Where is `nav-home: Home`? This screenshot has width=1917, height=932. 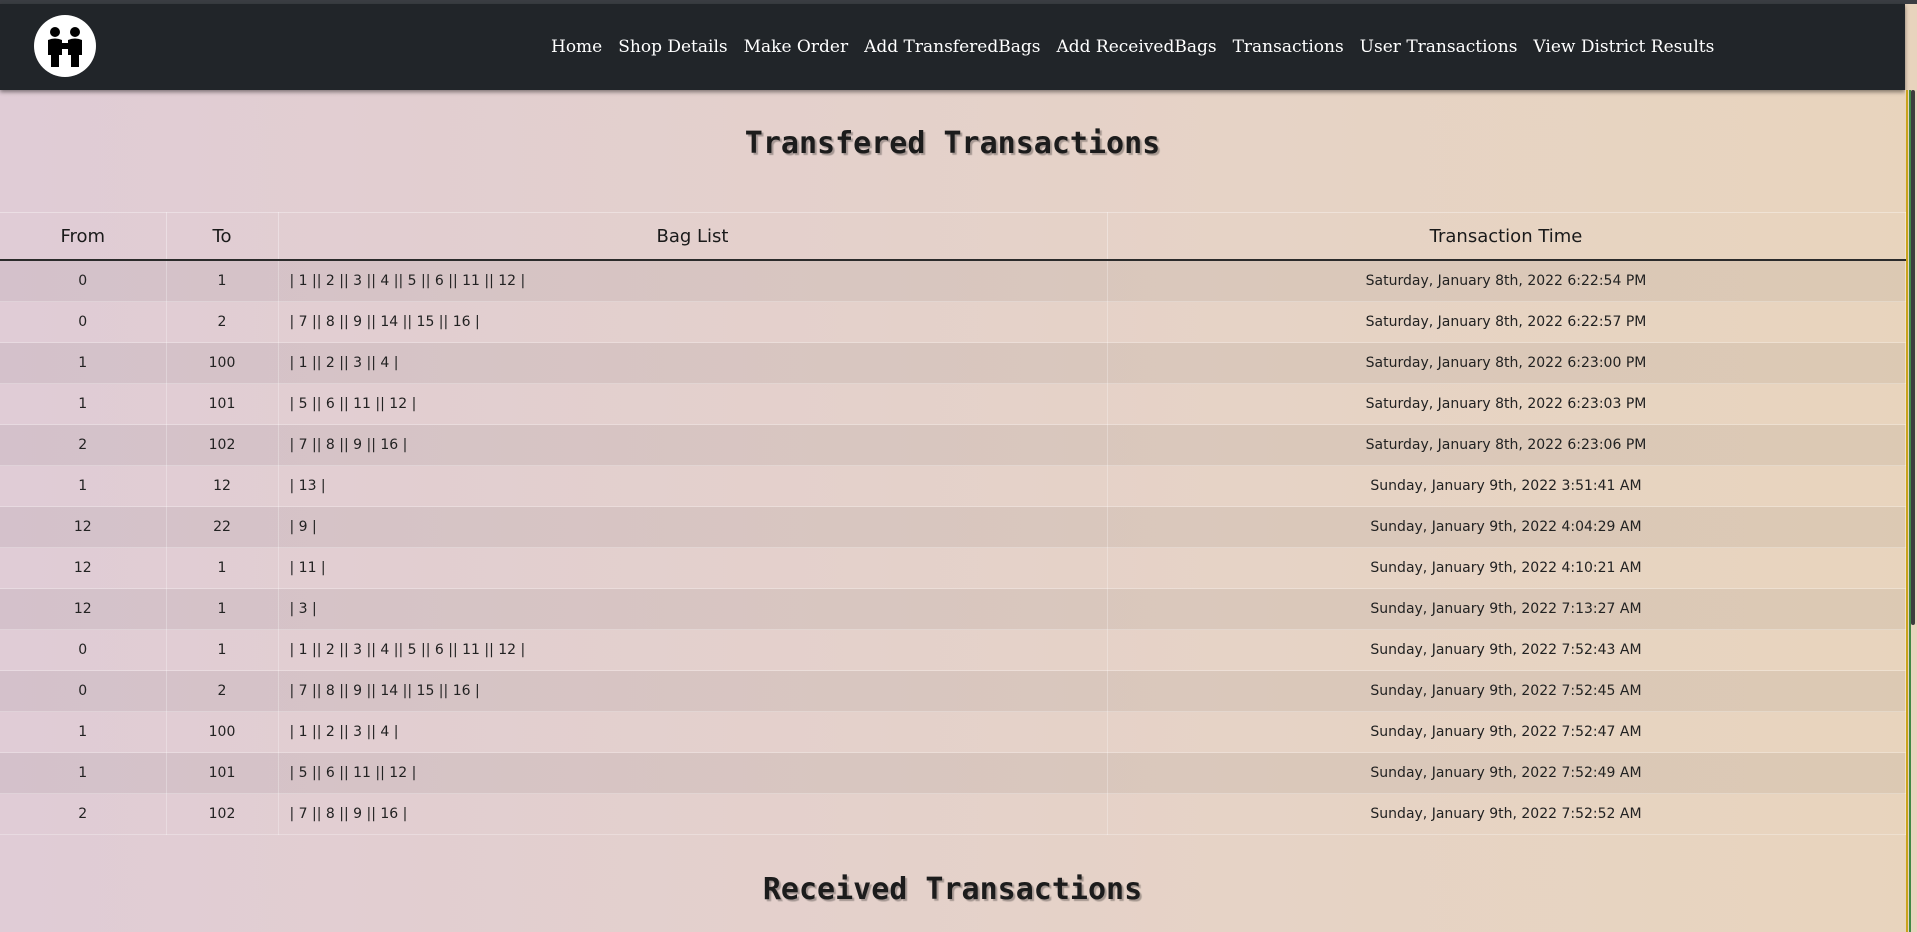
nav-home: Home is located at coordinates (576, 47).